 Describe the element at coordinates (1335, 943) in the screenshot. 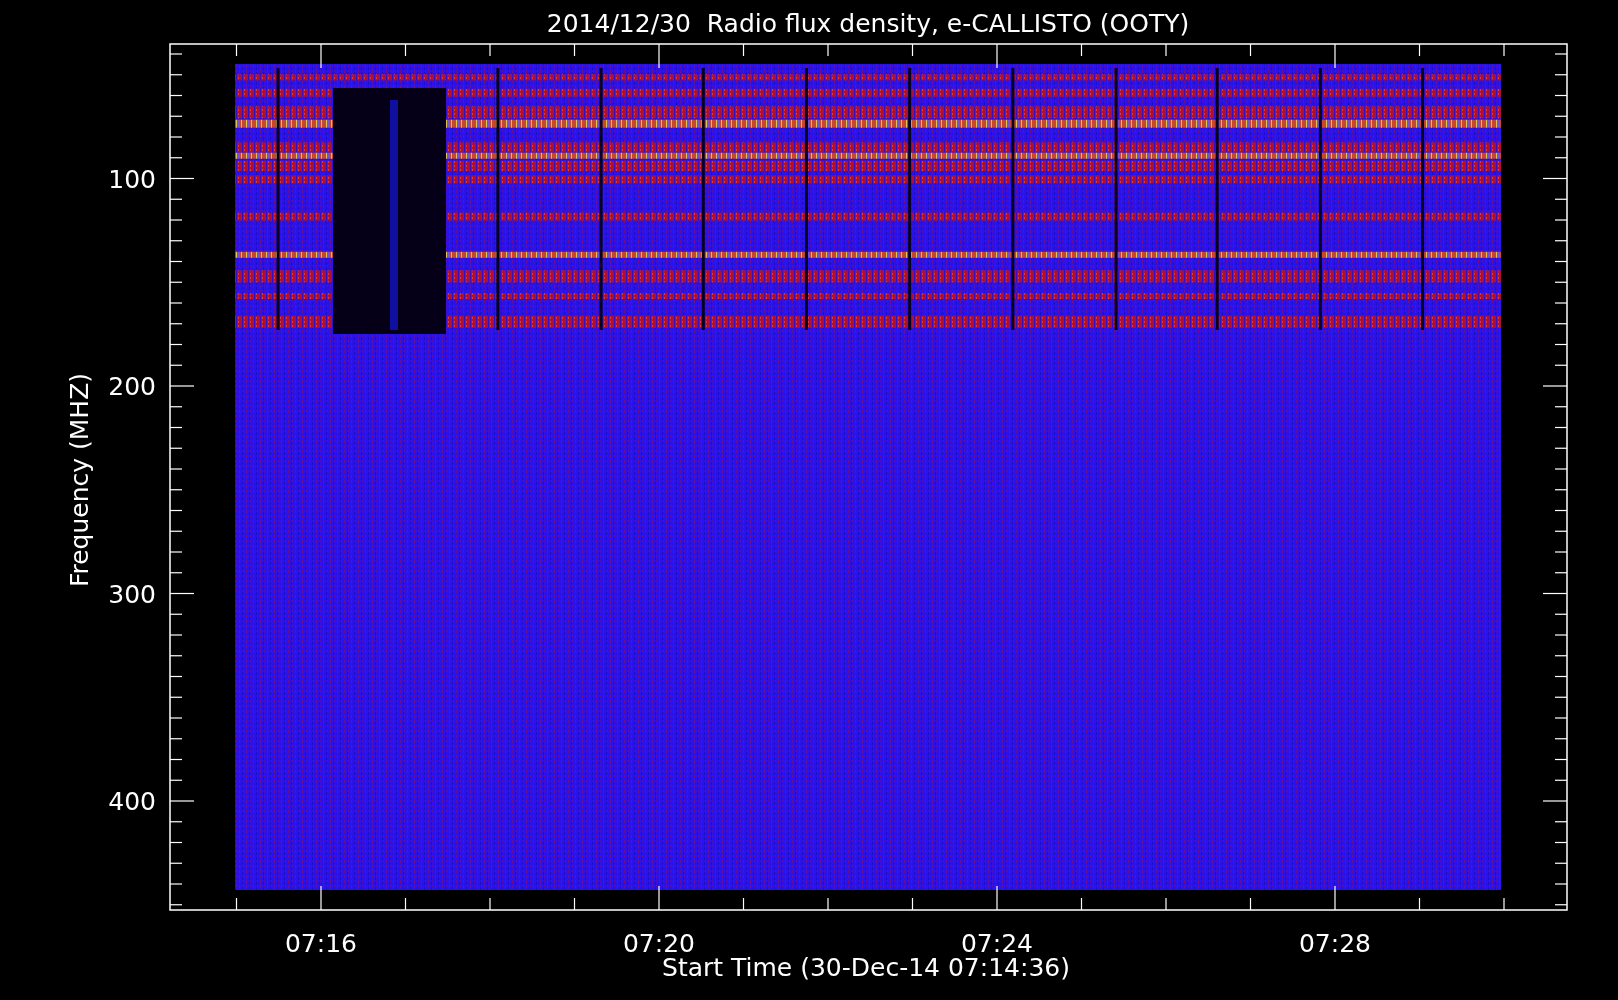

I see `x-tick-label: 07:28` at that location.